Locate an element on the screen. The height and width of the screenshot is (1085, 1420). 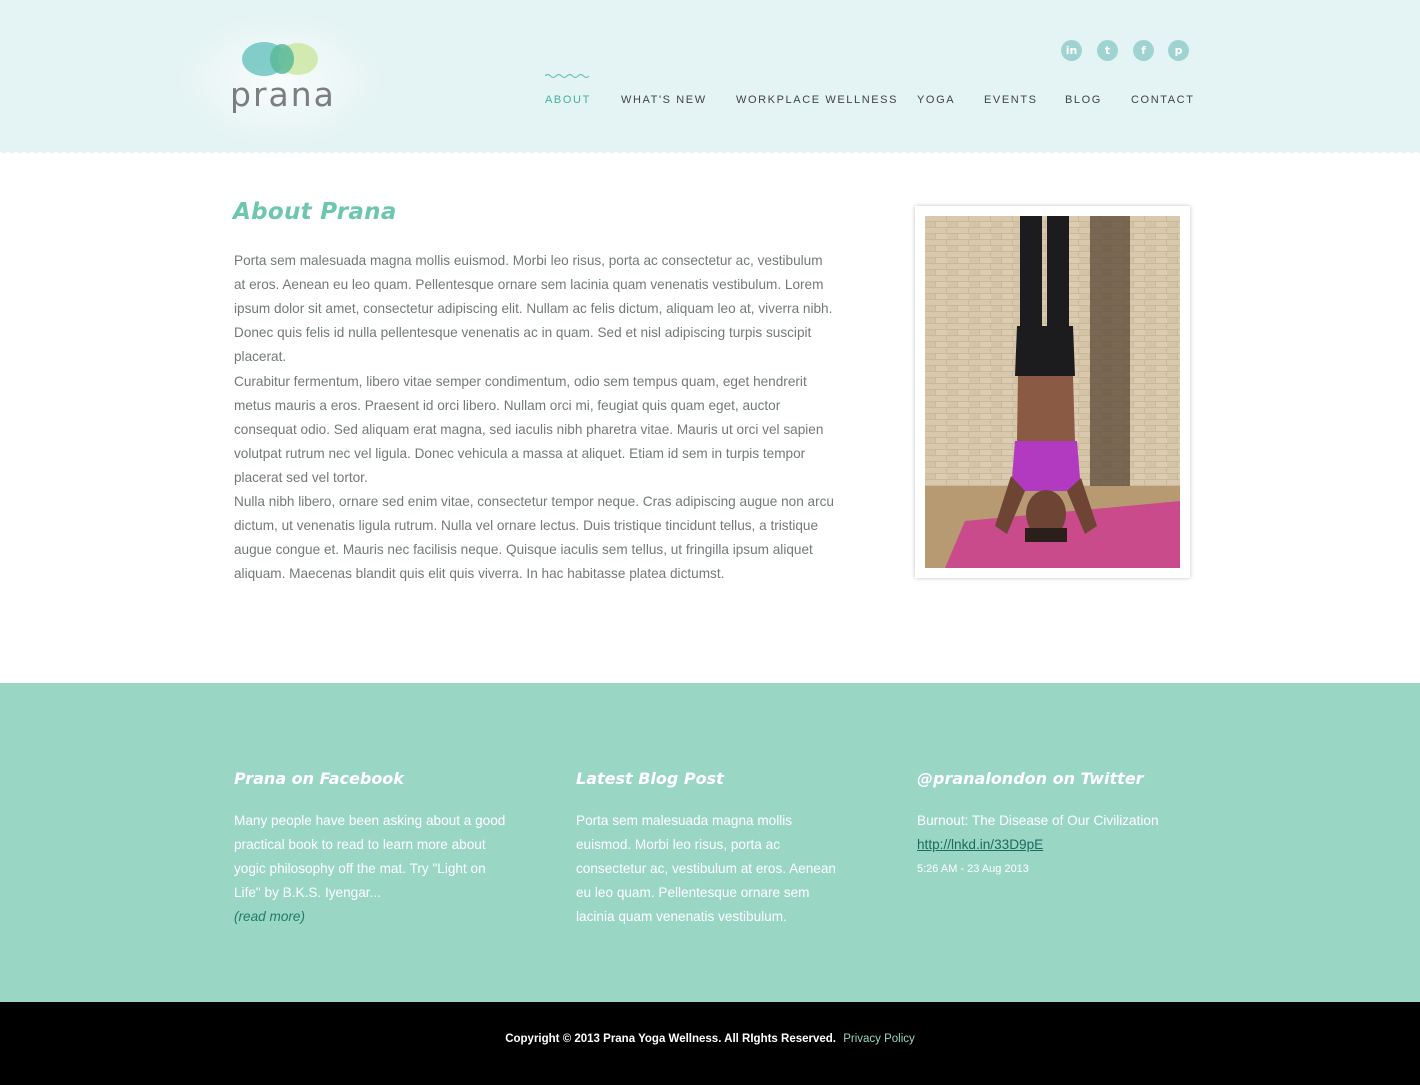
facebook-icon: f is located at coordinates (1143, 50).